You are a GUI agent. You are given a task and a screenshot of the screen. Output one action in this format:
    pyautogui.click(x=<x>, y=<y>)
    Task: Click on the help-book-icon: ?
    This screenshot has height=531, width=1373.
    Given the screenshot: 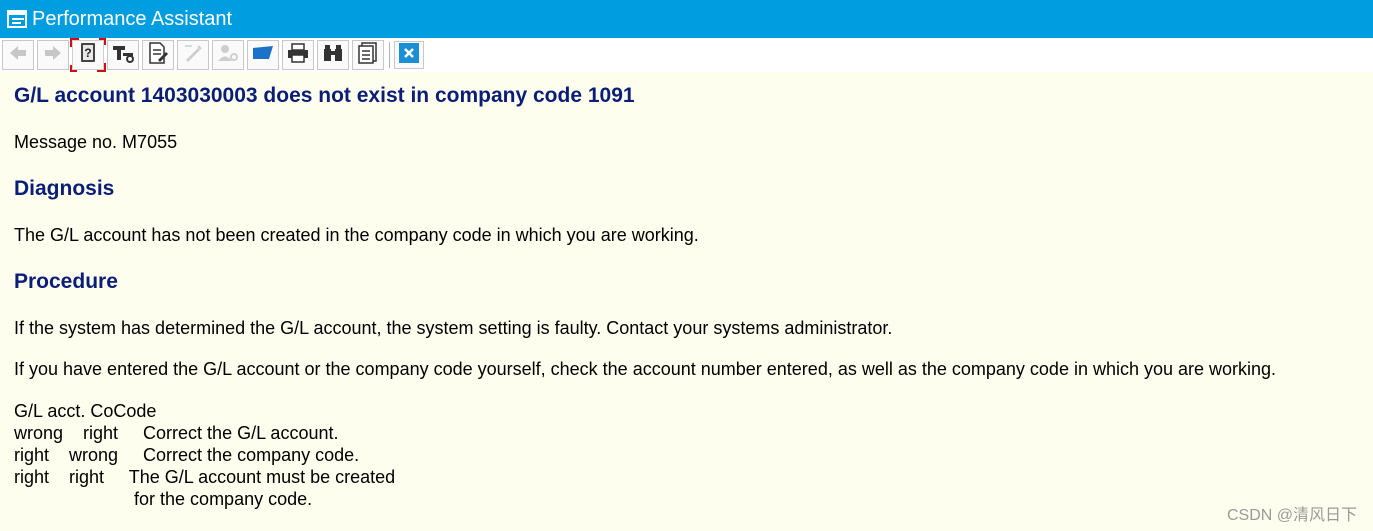 What is the action you would take?
    pyautogui.click(x=88, y=55)
    